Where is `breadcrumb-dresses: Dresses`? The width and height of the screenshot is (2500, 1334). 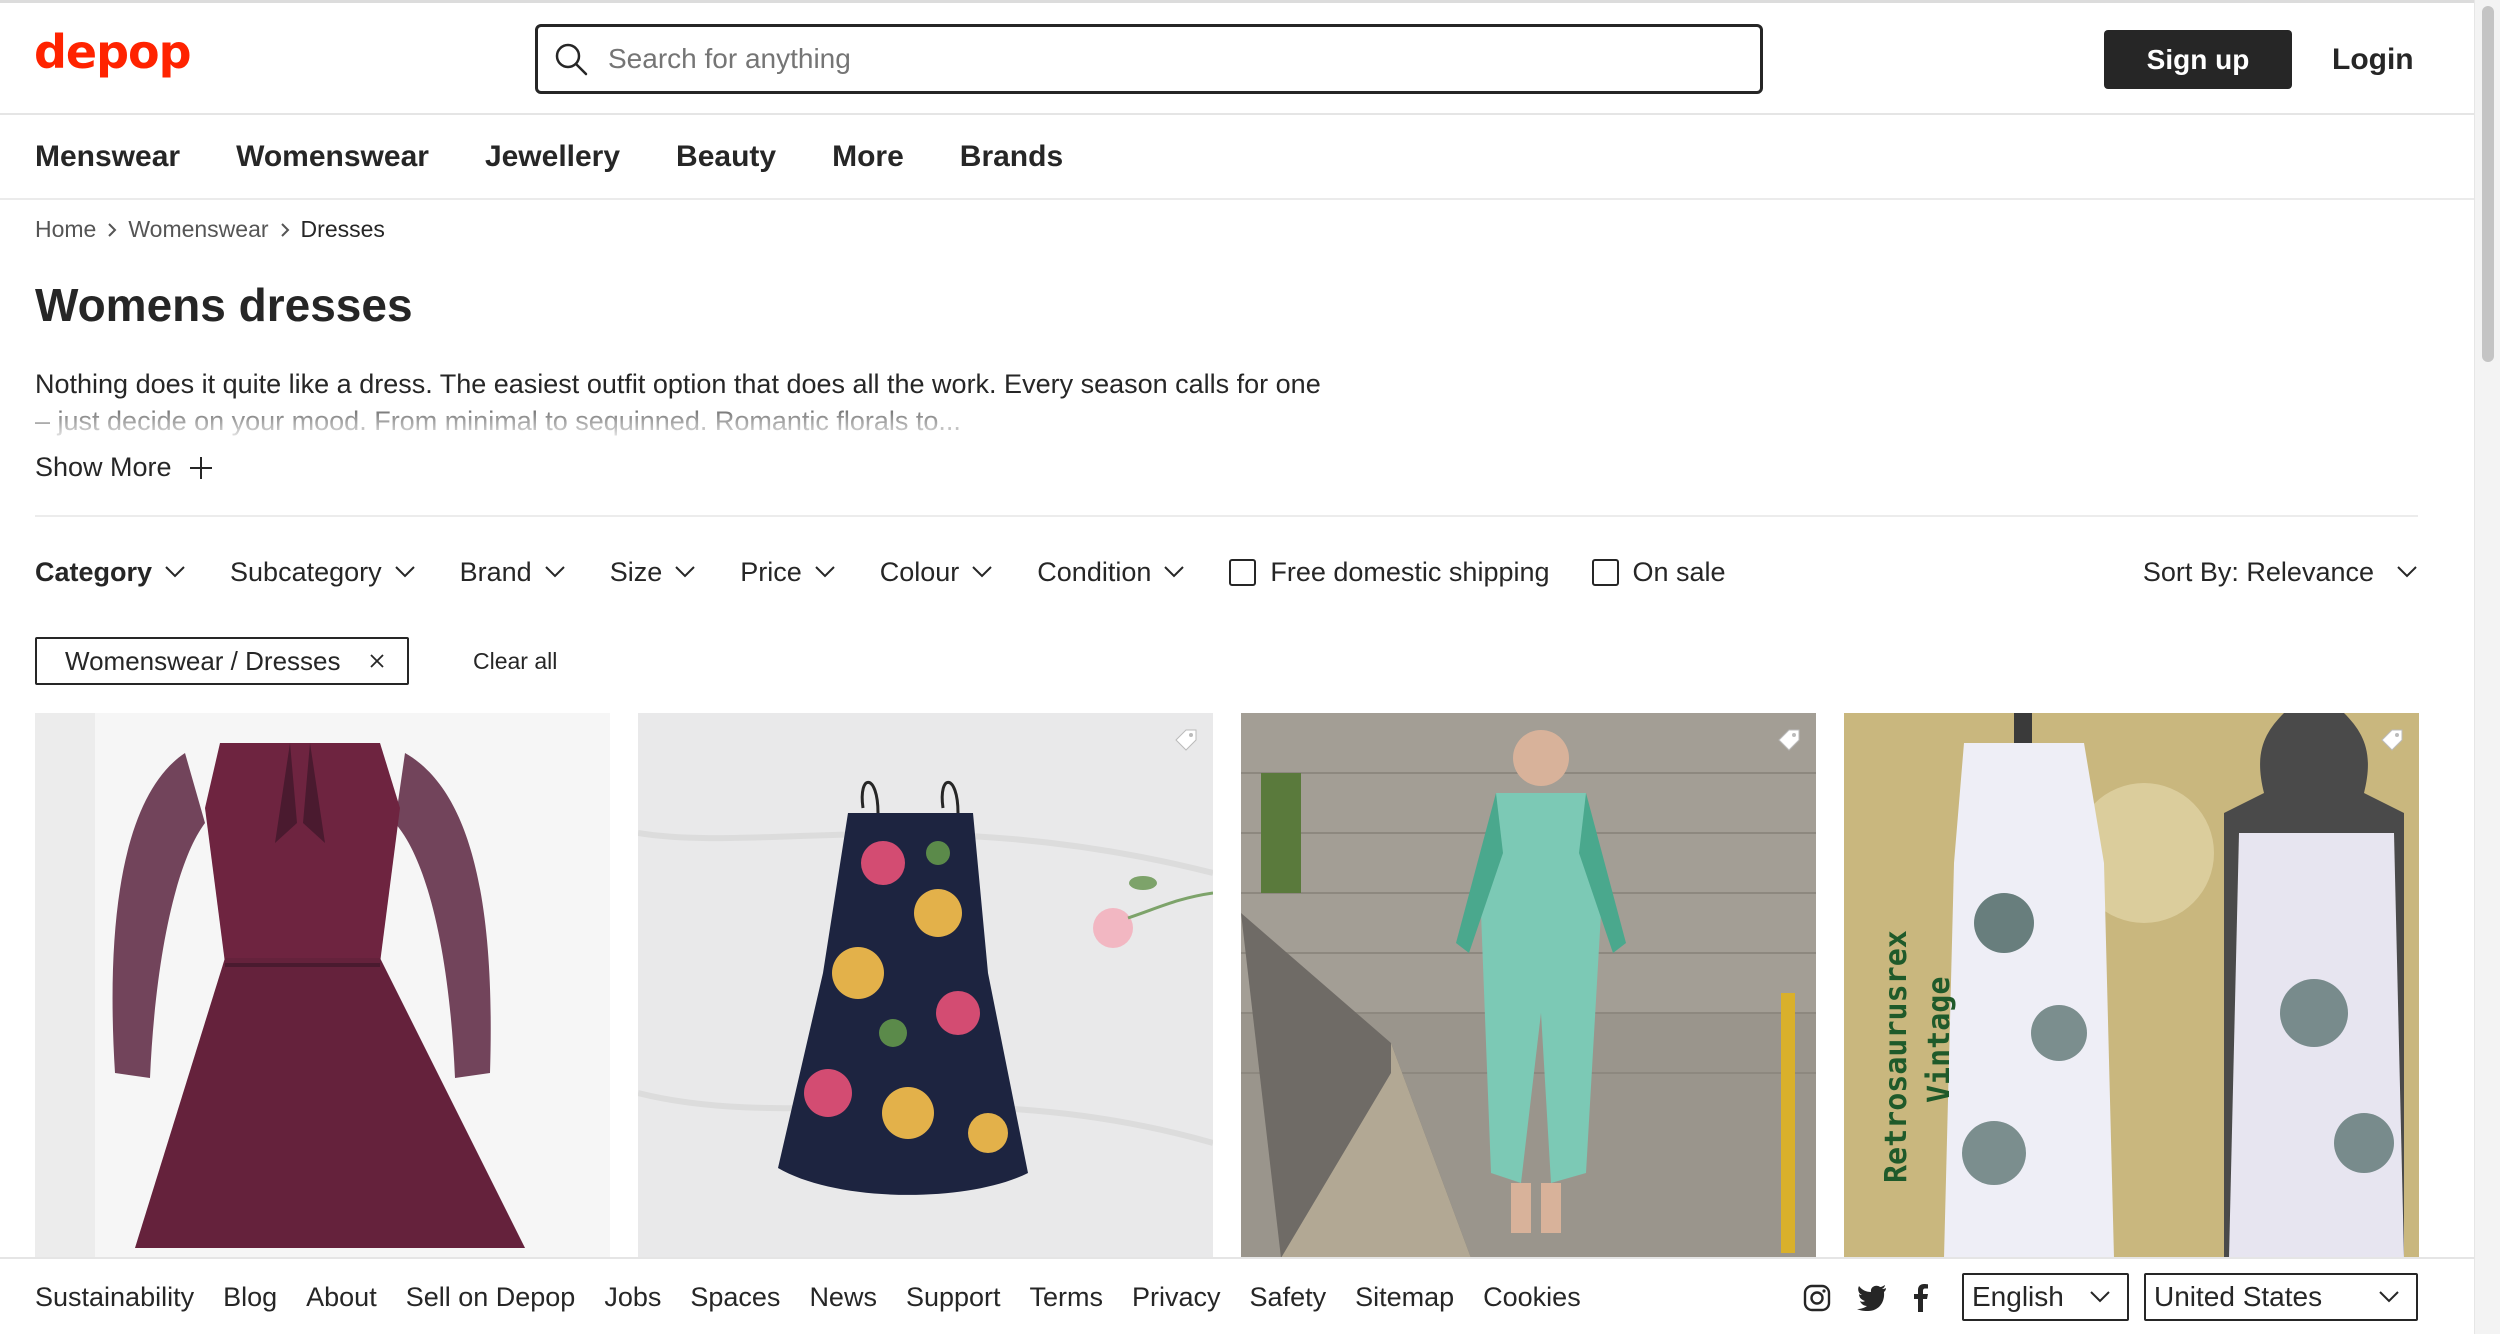
breadcrumb-dresses: Dresses is located at coordinates (342, 229).